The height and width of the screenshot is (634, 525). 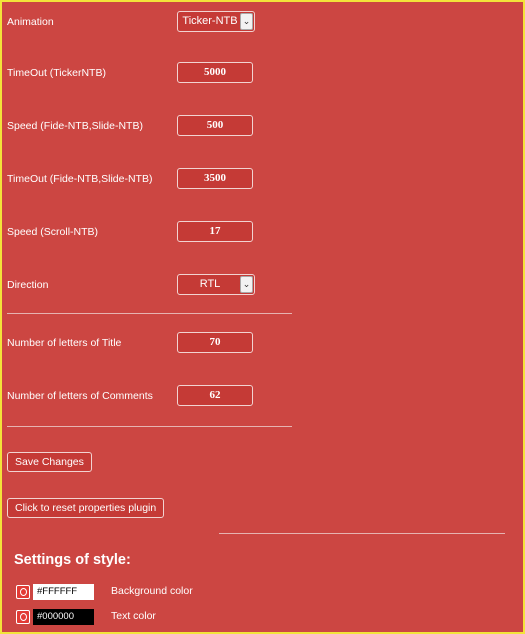 I want to click on reset-properties-button: Click to reset properties plugin, so click(x=86, y=508).